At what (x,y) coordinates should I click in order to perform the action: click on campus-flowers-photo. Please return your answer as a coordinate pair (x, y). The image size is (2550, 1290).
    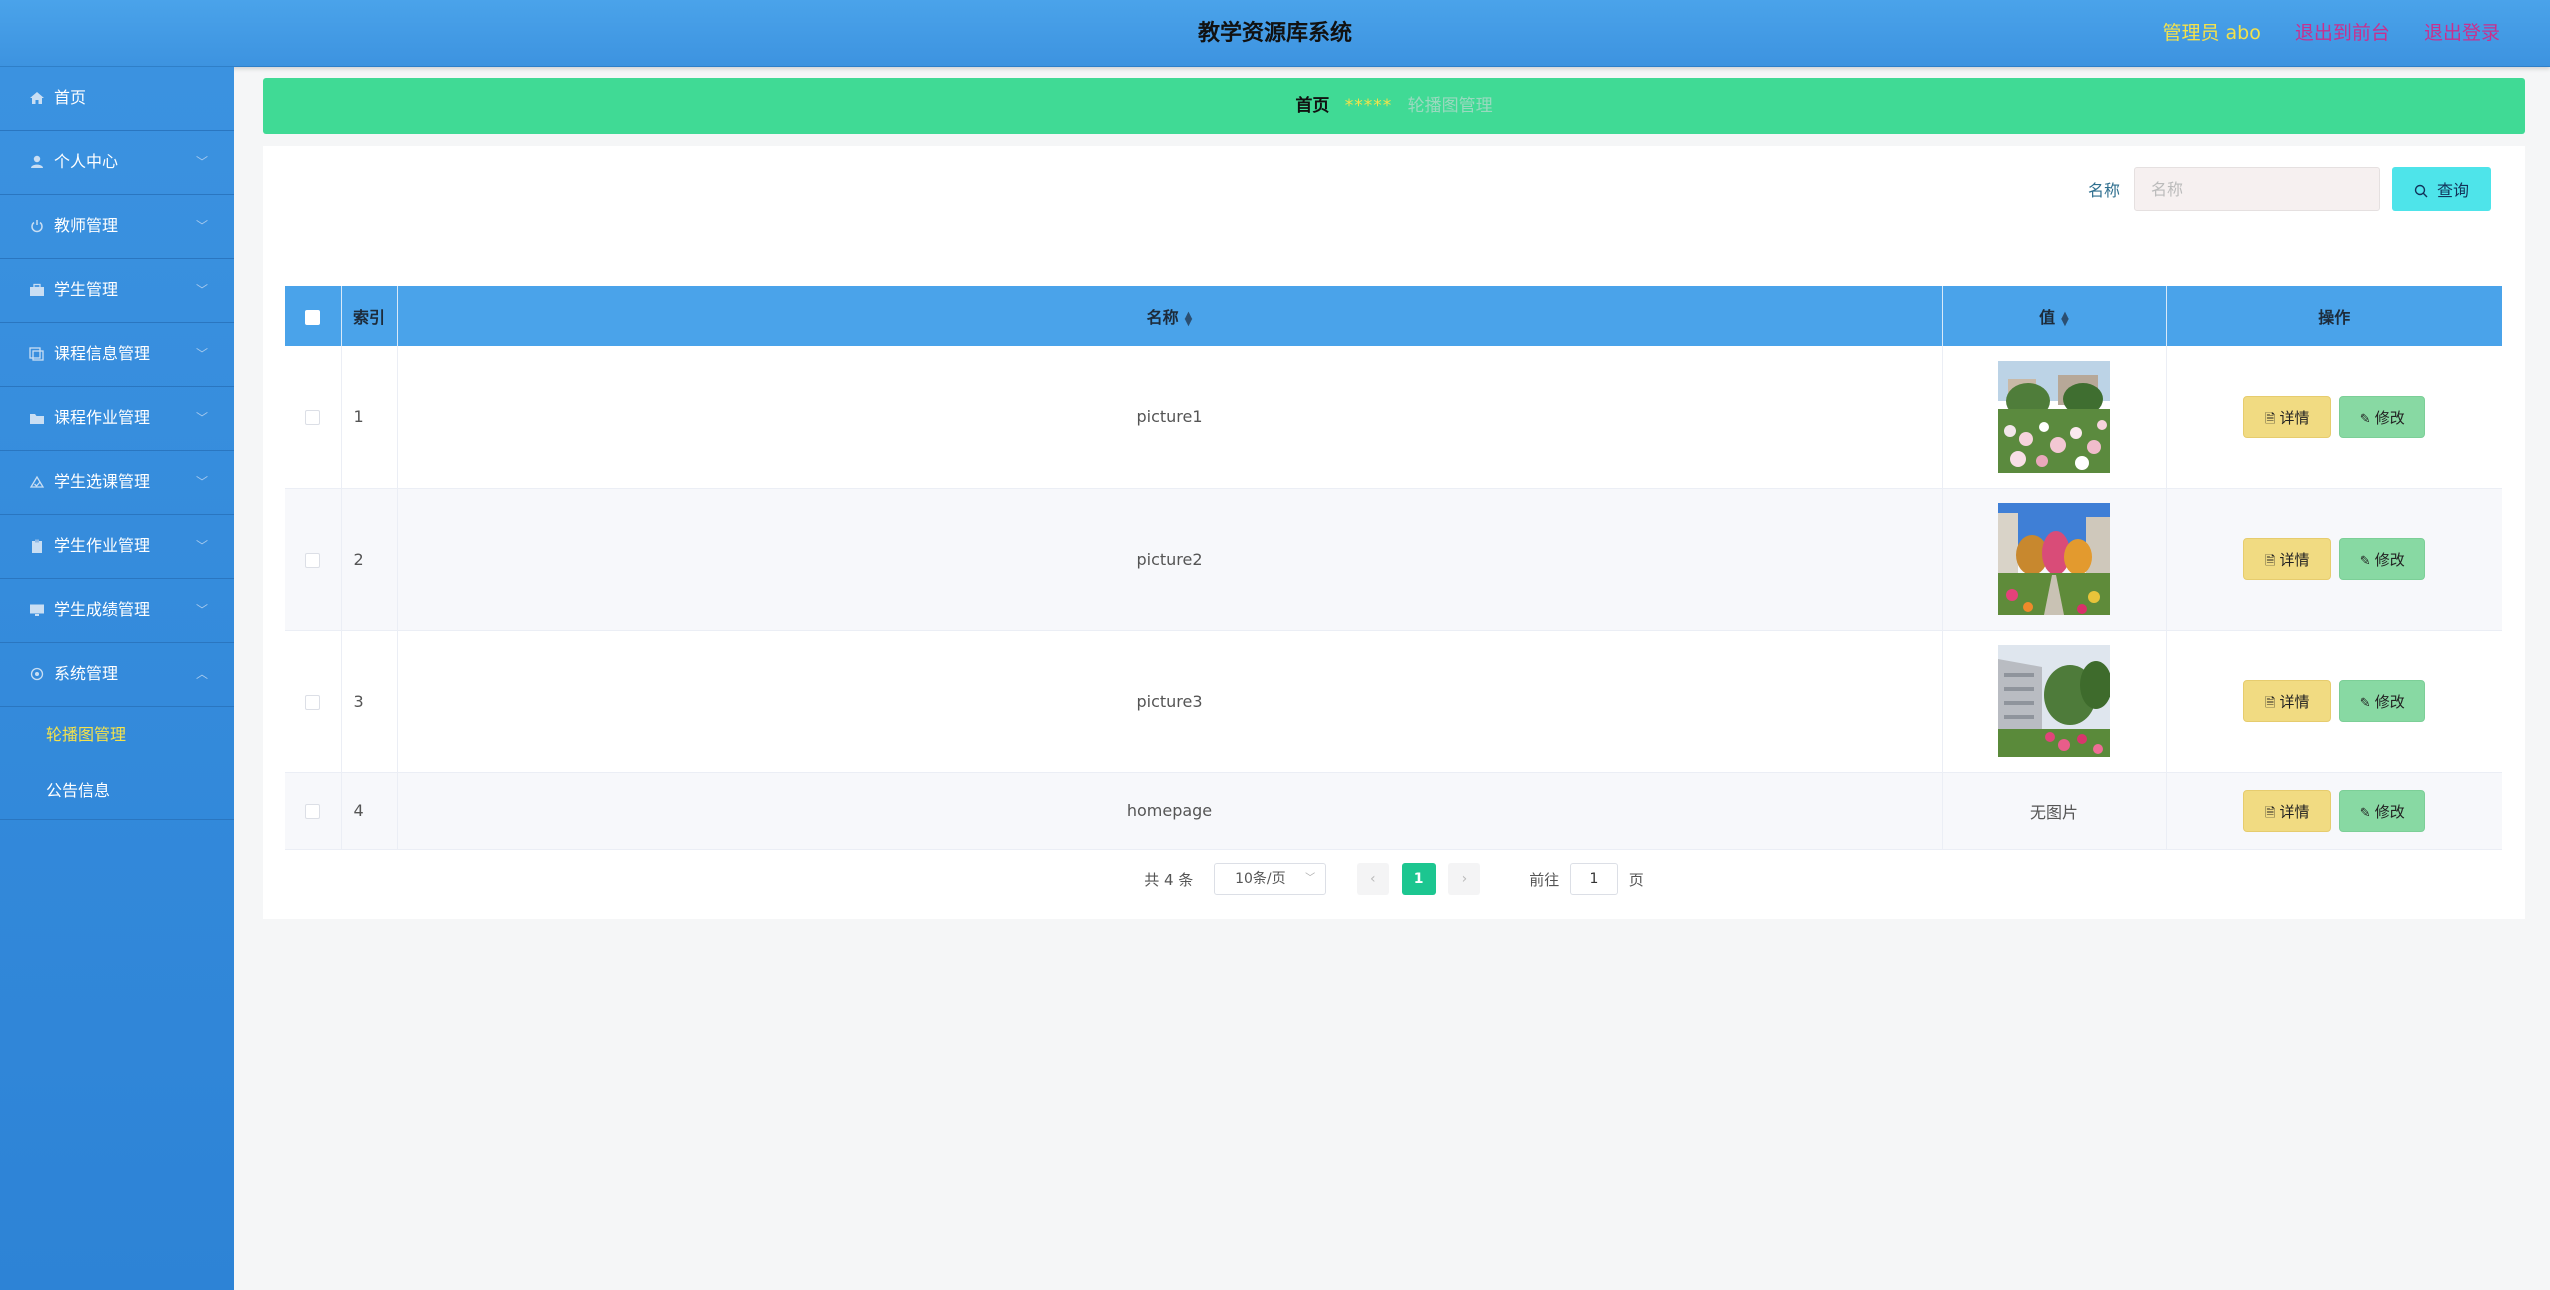
    Looking at the image, I should click on (2054, 416).